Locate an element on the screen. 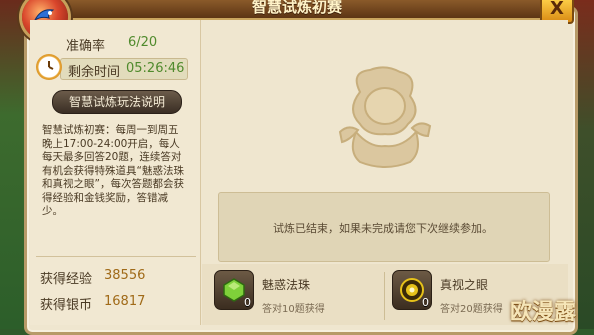 The width and height of the screenshot is (594, 335). reward-name: 真视之眼 is located at coordinates (464, 285).